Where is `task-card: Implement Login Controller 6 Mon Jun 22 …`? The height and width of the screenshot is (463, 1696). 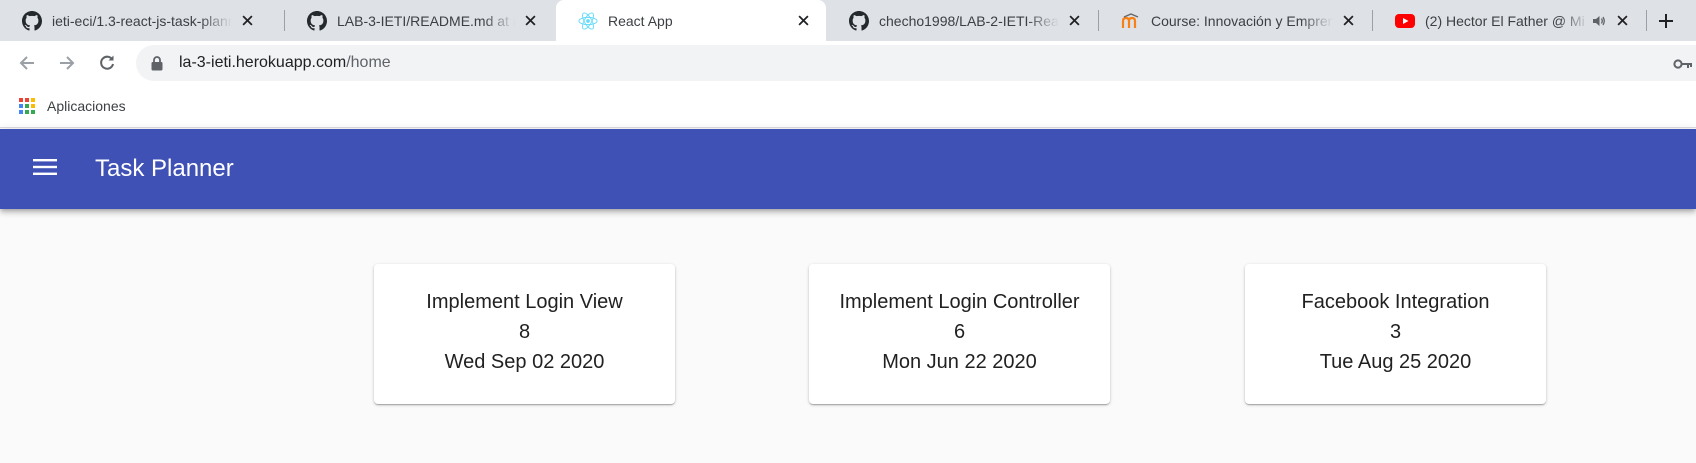 task-card: Implement Login Controller 6 Mon Jun 22 … is located at coordinates (959, 334).